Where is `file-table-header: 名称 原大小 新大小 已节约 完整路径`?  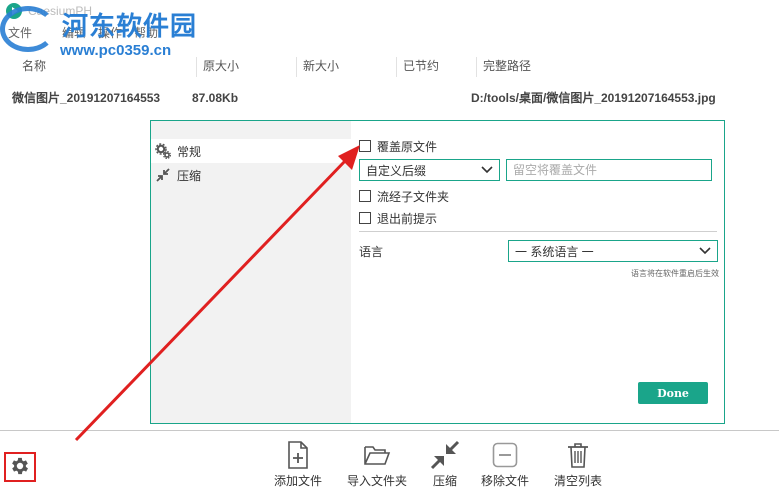 file-table-header: 名称 原大小 新大小 已节约 完整路径 is located at coordinates (389, 67).